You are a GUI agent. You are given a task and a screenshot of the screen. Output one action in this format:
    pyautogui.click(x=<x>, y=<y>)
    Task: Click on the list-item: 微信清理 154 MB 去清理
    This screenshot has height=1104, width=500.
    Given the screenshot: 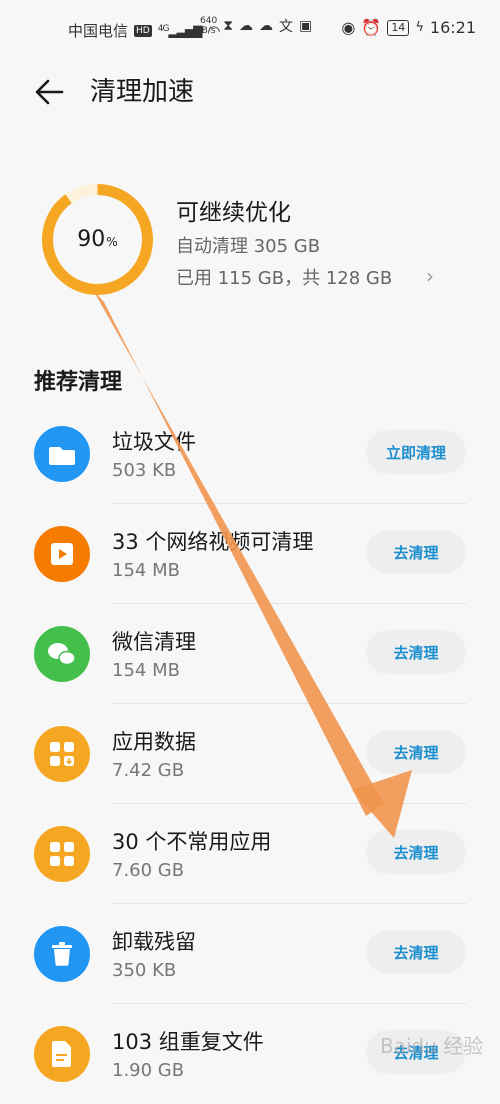 What is the action you would take?
    pyautogui.click(x=250, y=654)
    